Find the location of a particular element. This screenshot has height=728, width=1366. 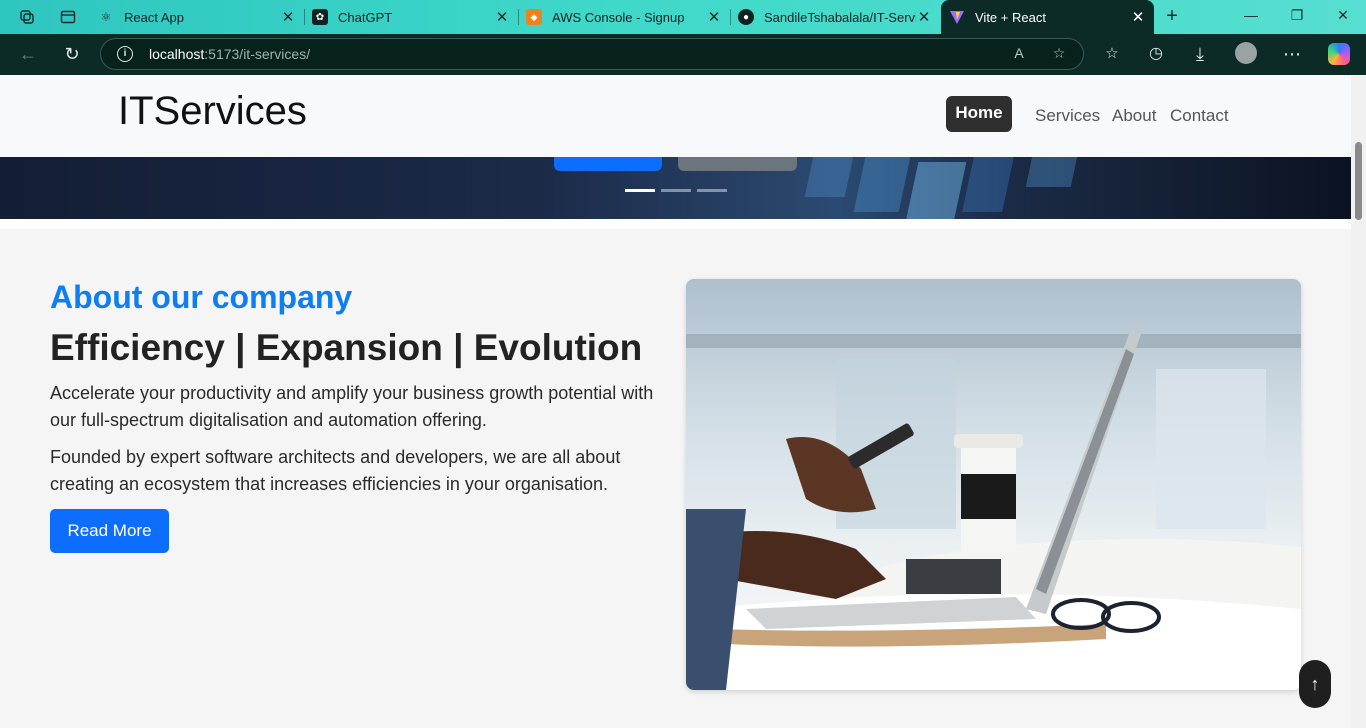

window-close-icon: ✕ is located at coordinates (1343, 17).